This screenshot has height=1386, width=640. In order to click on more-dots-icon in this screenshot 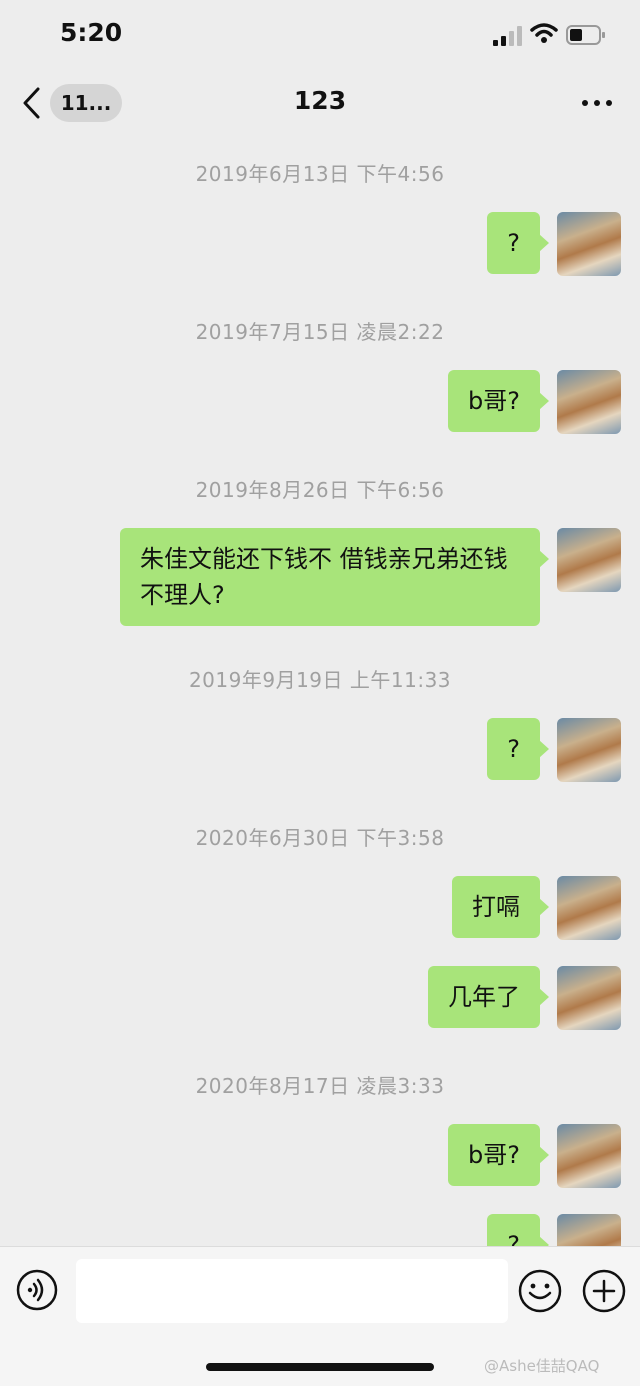, I will do `click(598, 104)`.